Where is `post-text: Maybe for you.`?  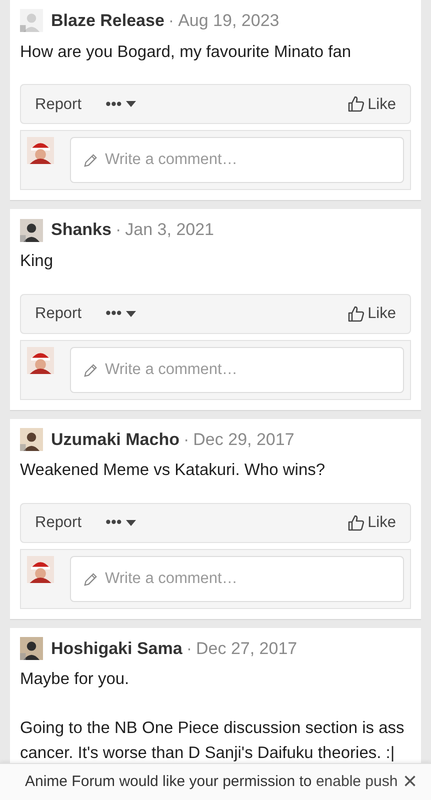 post-text: Maybe for you. is located at coordinates (75, 679).